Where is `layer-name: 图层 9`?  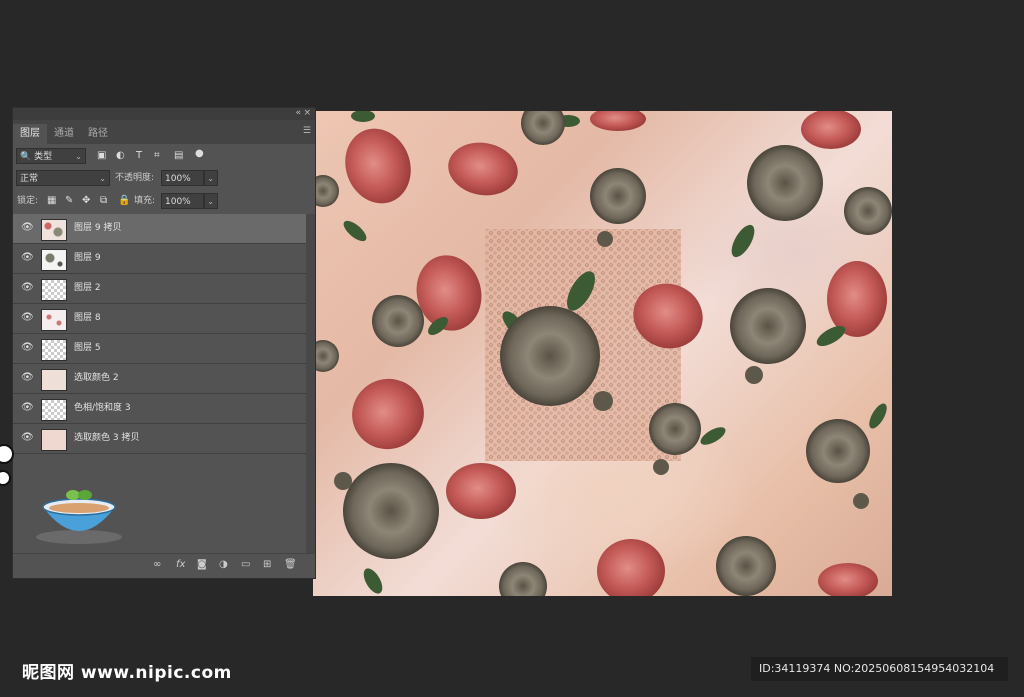 layer-name: 图层 9 is located at coordinates (87, 258).